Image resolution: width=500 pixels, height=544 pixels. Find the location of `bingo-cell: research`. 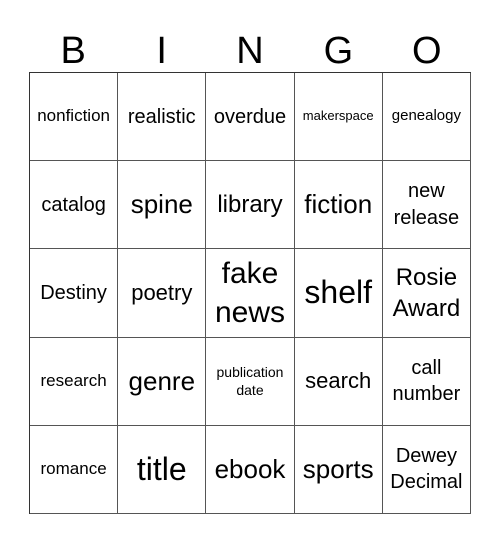

bingo-cell: research is located at coordinates (74, 381).